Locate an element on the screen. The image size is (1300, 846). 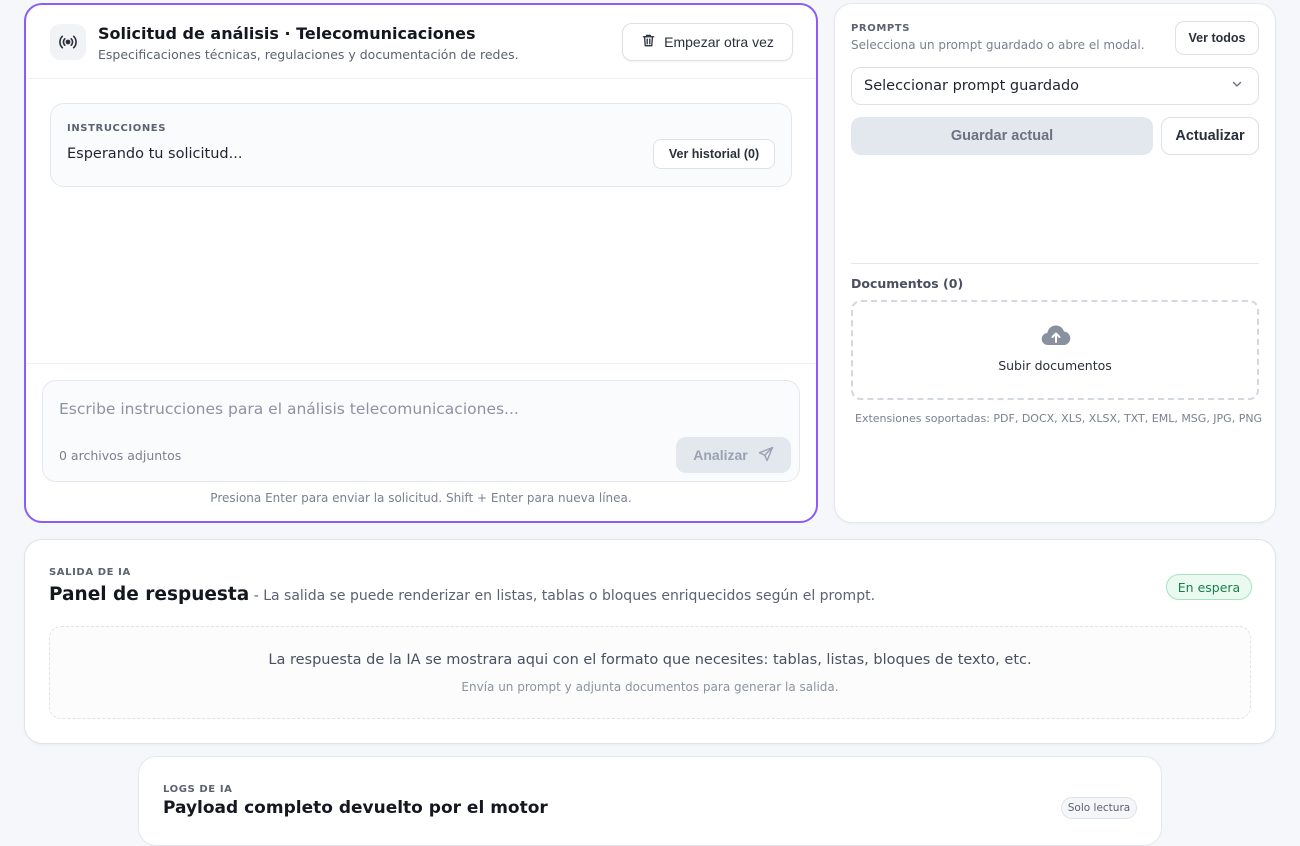
prompt-select: Seleccionar prompt guardado is located at coordinates (1055, 86).